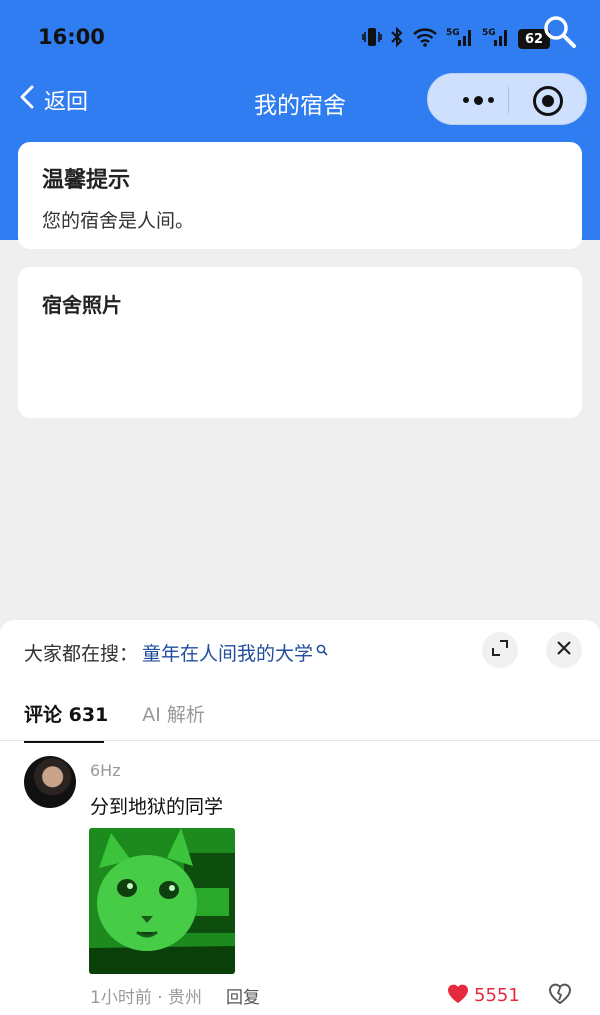 The image size is (600, 1015). What do you see at coordinates (458, 995) in the screenshot?
I see `heart-icon` at bounding box center [458, 995].